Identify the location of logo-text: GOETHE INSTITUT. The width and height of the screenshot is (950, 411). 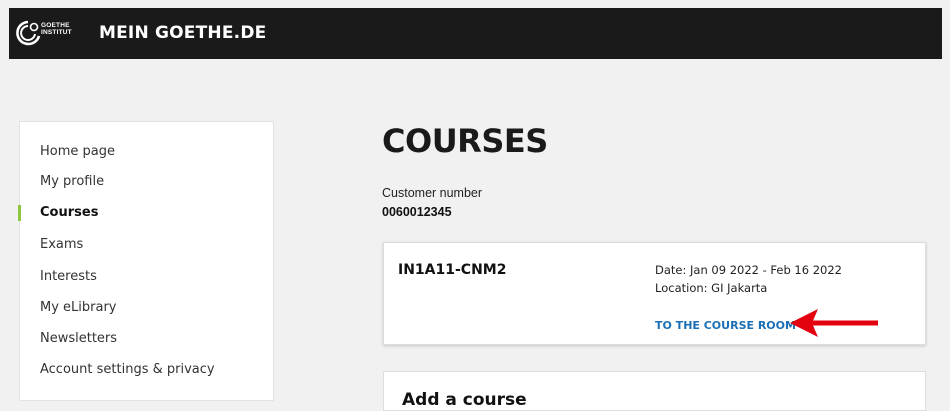
(56, 29).